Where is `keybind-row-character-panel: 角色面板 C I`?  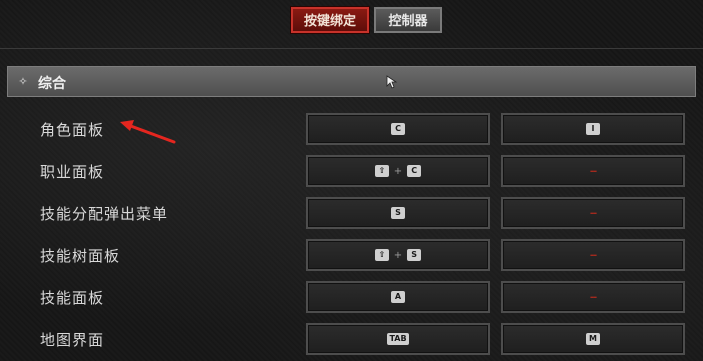 keybind-row-character-panel: 角色面板 C I is located at coordinates (351, 129).